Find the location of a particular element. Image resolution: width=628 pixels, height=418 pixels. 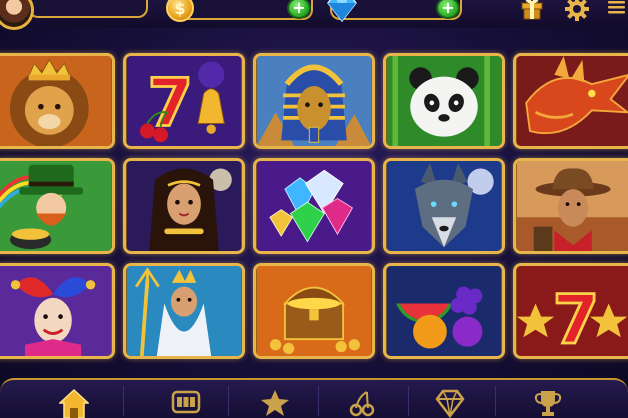

game-tile-cowboy is located at coordinates (570, 206).